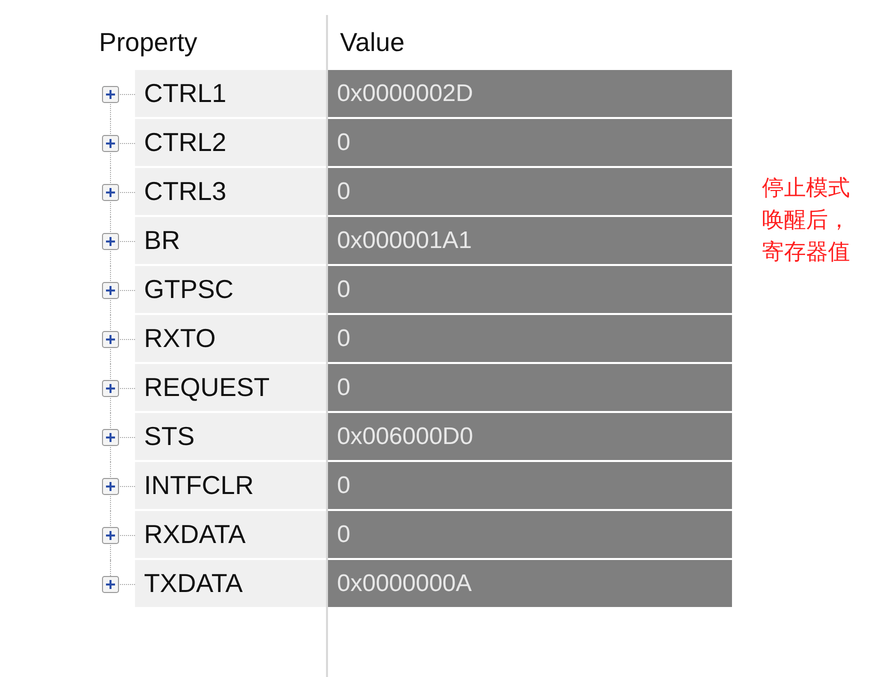 The width and height of the screenshot is (871, 677). I want to click on property-value: 0x006000D0, so click(530, 436).